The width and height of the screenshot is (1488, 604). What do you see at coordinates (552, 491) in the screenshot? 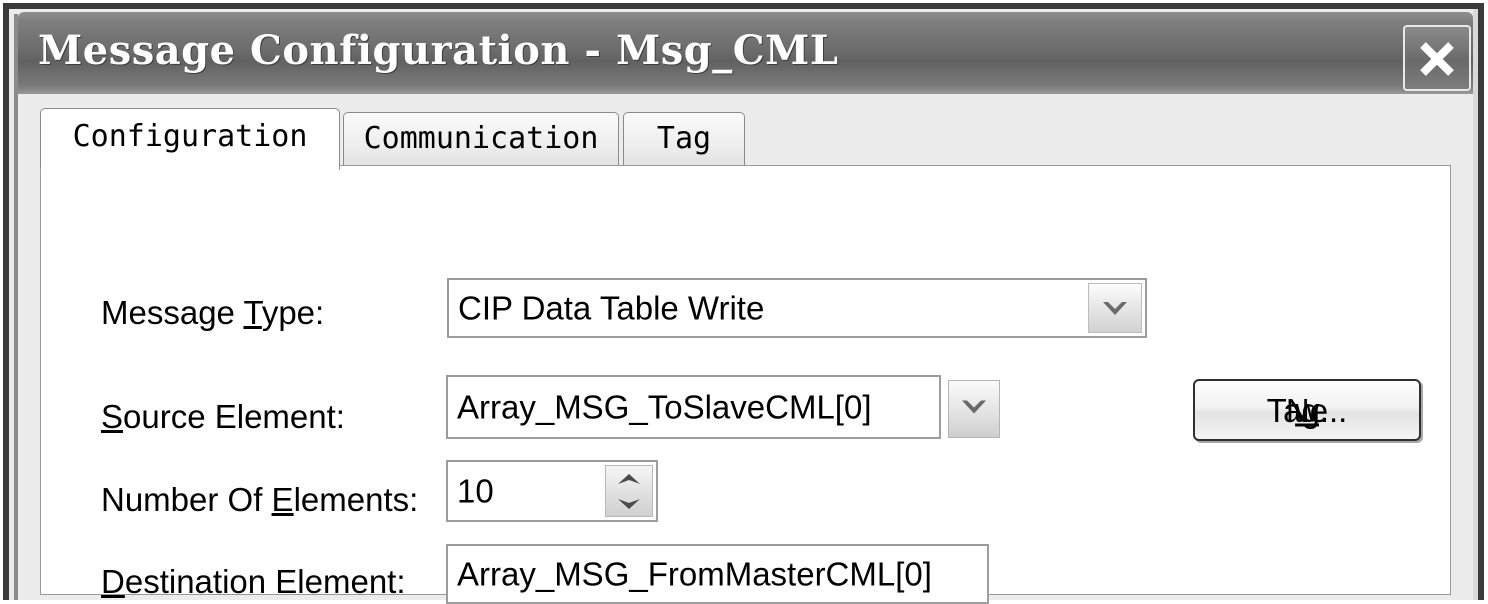
I see `number-of-elements-spinner: 10` at bounding box center [552, 491].